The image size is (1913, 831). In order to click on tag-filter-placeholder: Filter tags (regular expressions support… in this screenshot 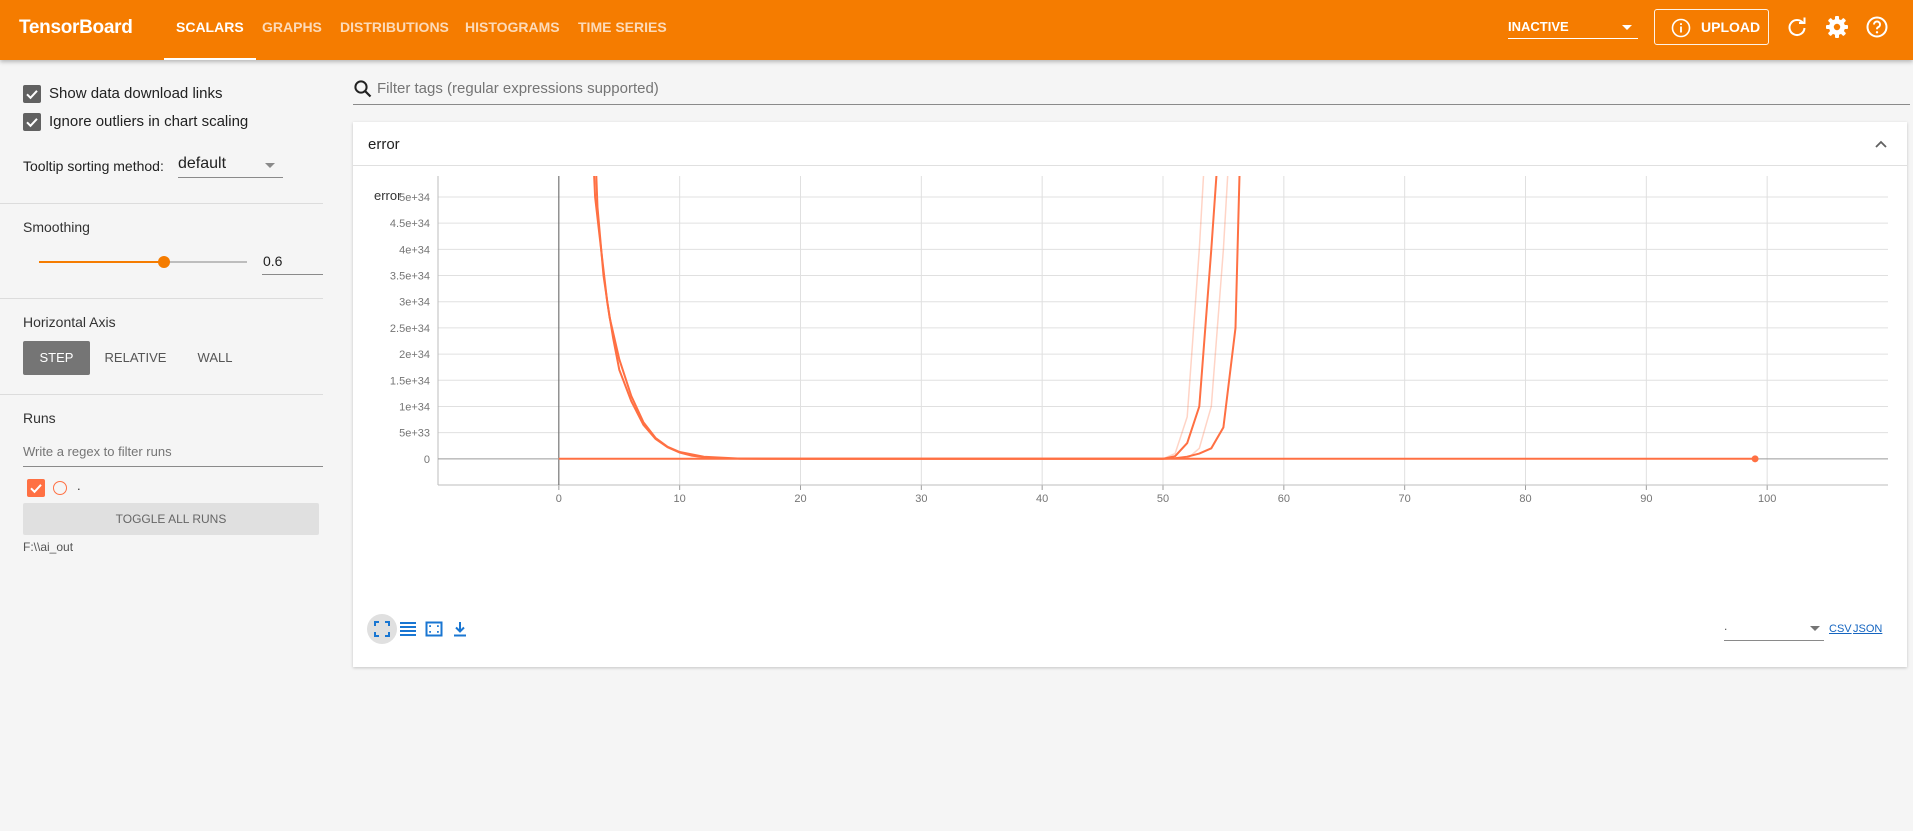, I will do `click(518, 88)`.